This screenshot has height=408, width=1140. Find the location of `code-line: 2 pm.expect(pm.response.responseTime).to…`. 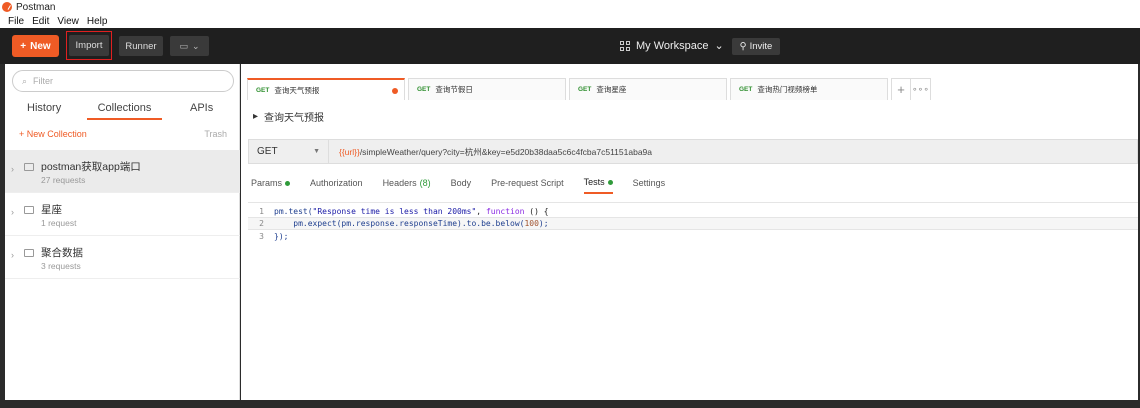

code-line: 2 pm.expect(pm.response.responseTime).to… is located at coordinates (693, 223).